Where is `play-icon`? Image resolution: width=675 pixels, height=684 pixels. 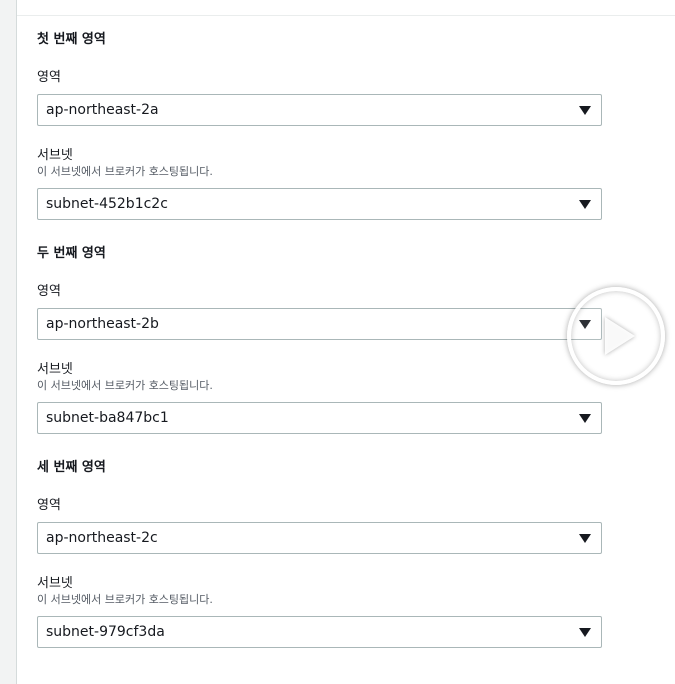 play-icon is located at coordinates (620, 336).